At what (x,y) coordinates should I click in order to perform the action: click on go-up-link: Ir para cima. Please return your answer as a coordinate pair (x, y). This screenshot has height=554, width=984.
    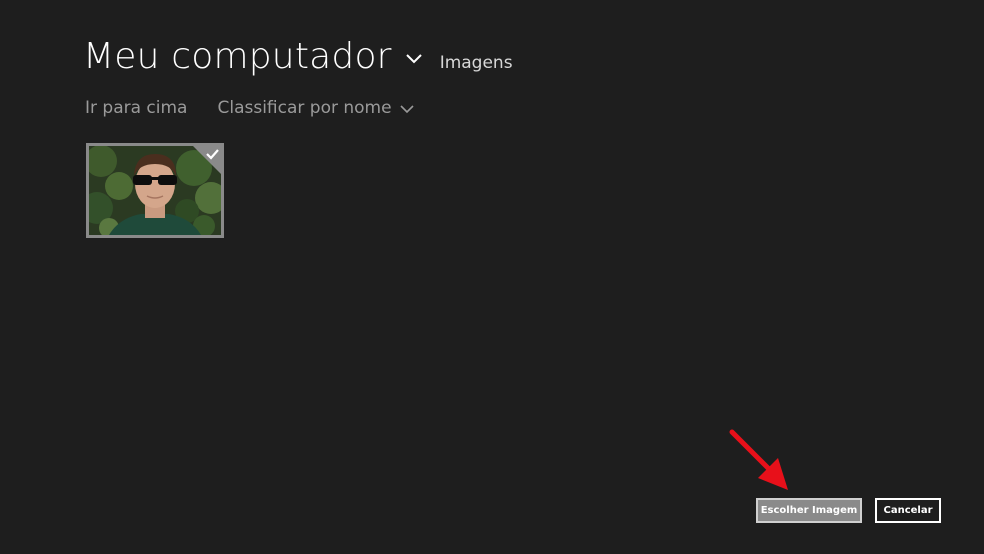
    Looking at the image, I should click on (136, 108).